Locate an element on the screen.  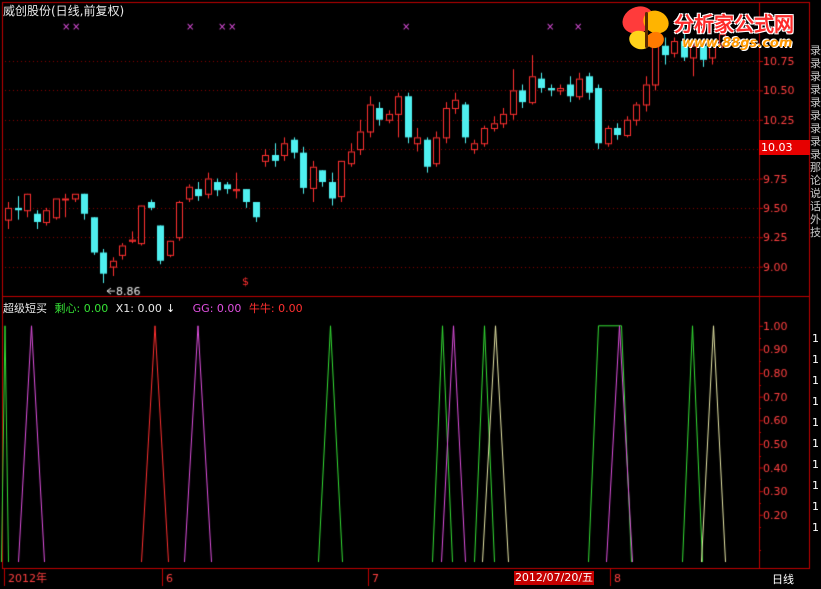
chart-title: 威创股份(日线,前复权) is located at coordinates (64, 11).